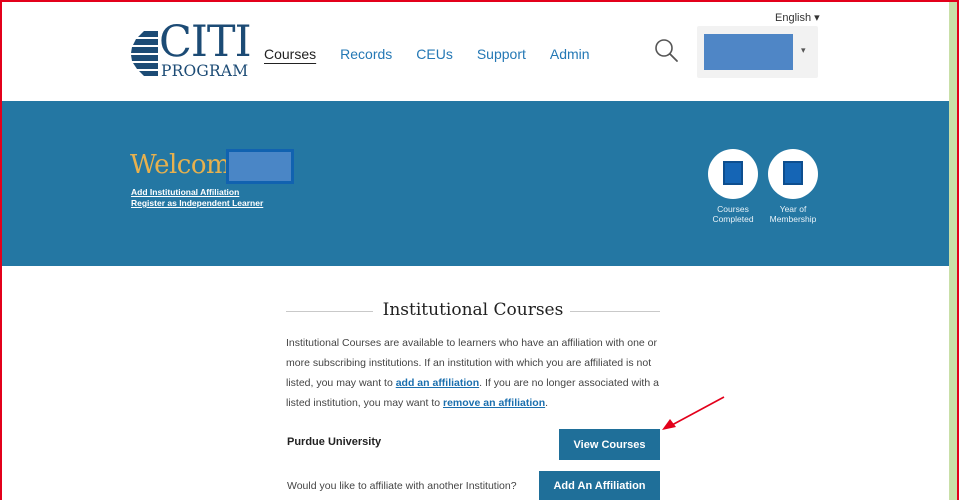  What do you see at coordinates (434, 54) in the screenshot?
I see `nav-ceus: CEUs` at bounding box center [434, 54].